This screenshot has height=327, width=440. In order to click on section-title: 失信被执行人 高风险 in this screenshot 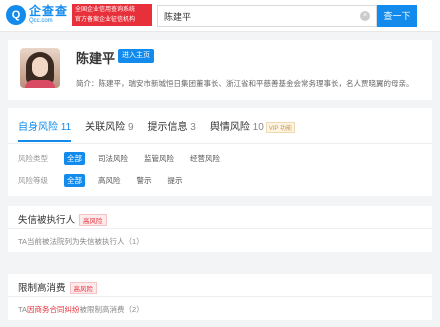, I will do `click(62, 219)`.